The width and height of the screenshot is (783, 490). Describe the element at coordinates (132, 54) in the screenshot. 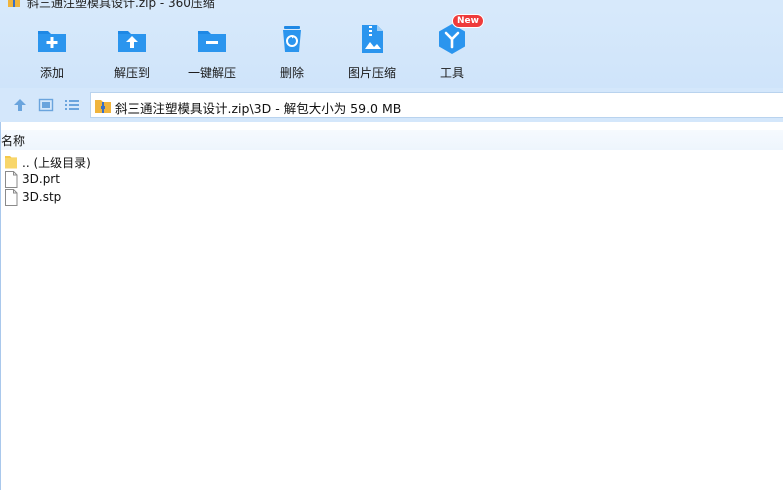

I see `extract-to-button: 解压到` at that location.